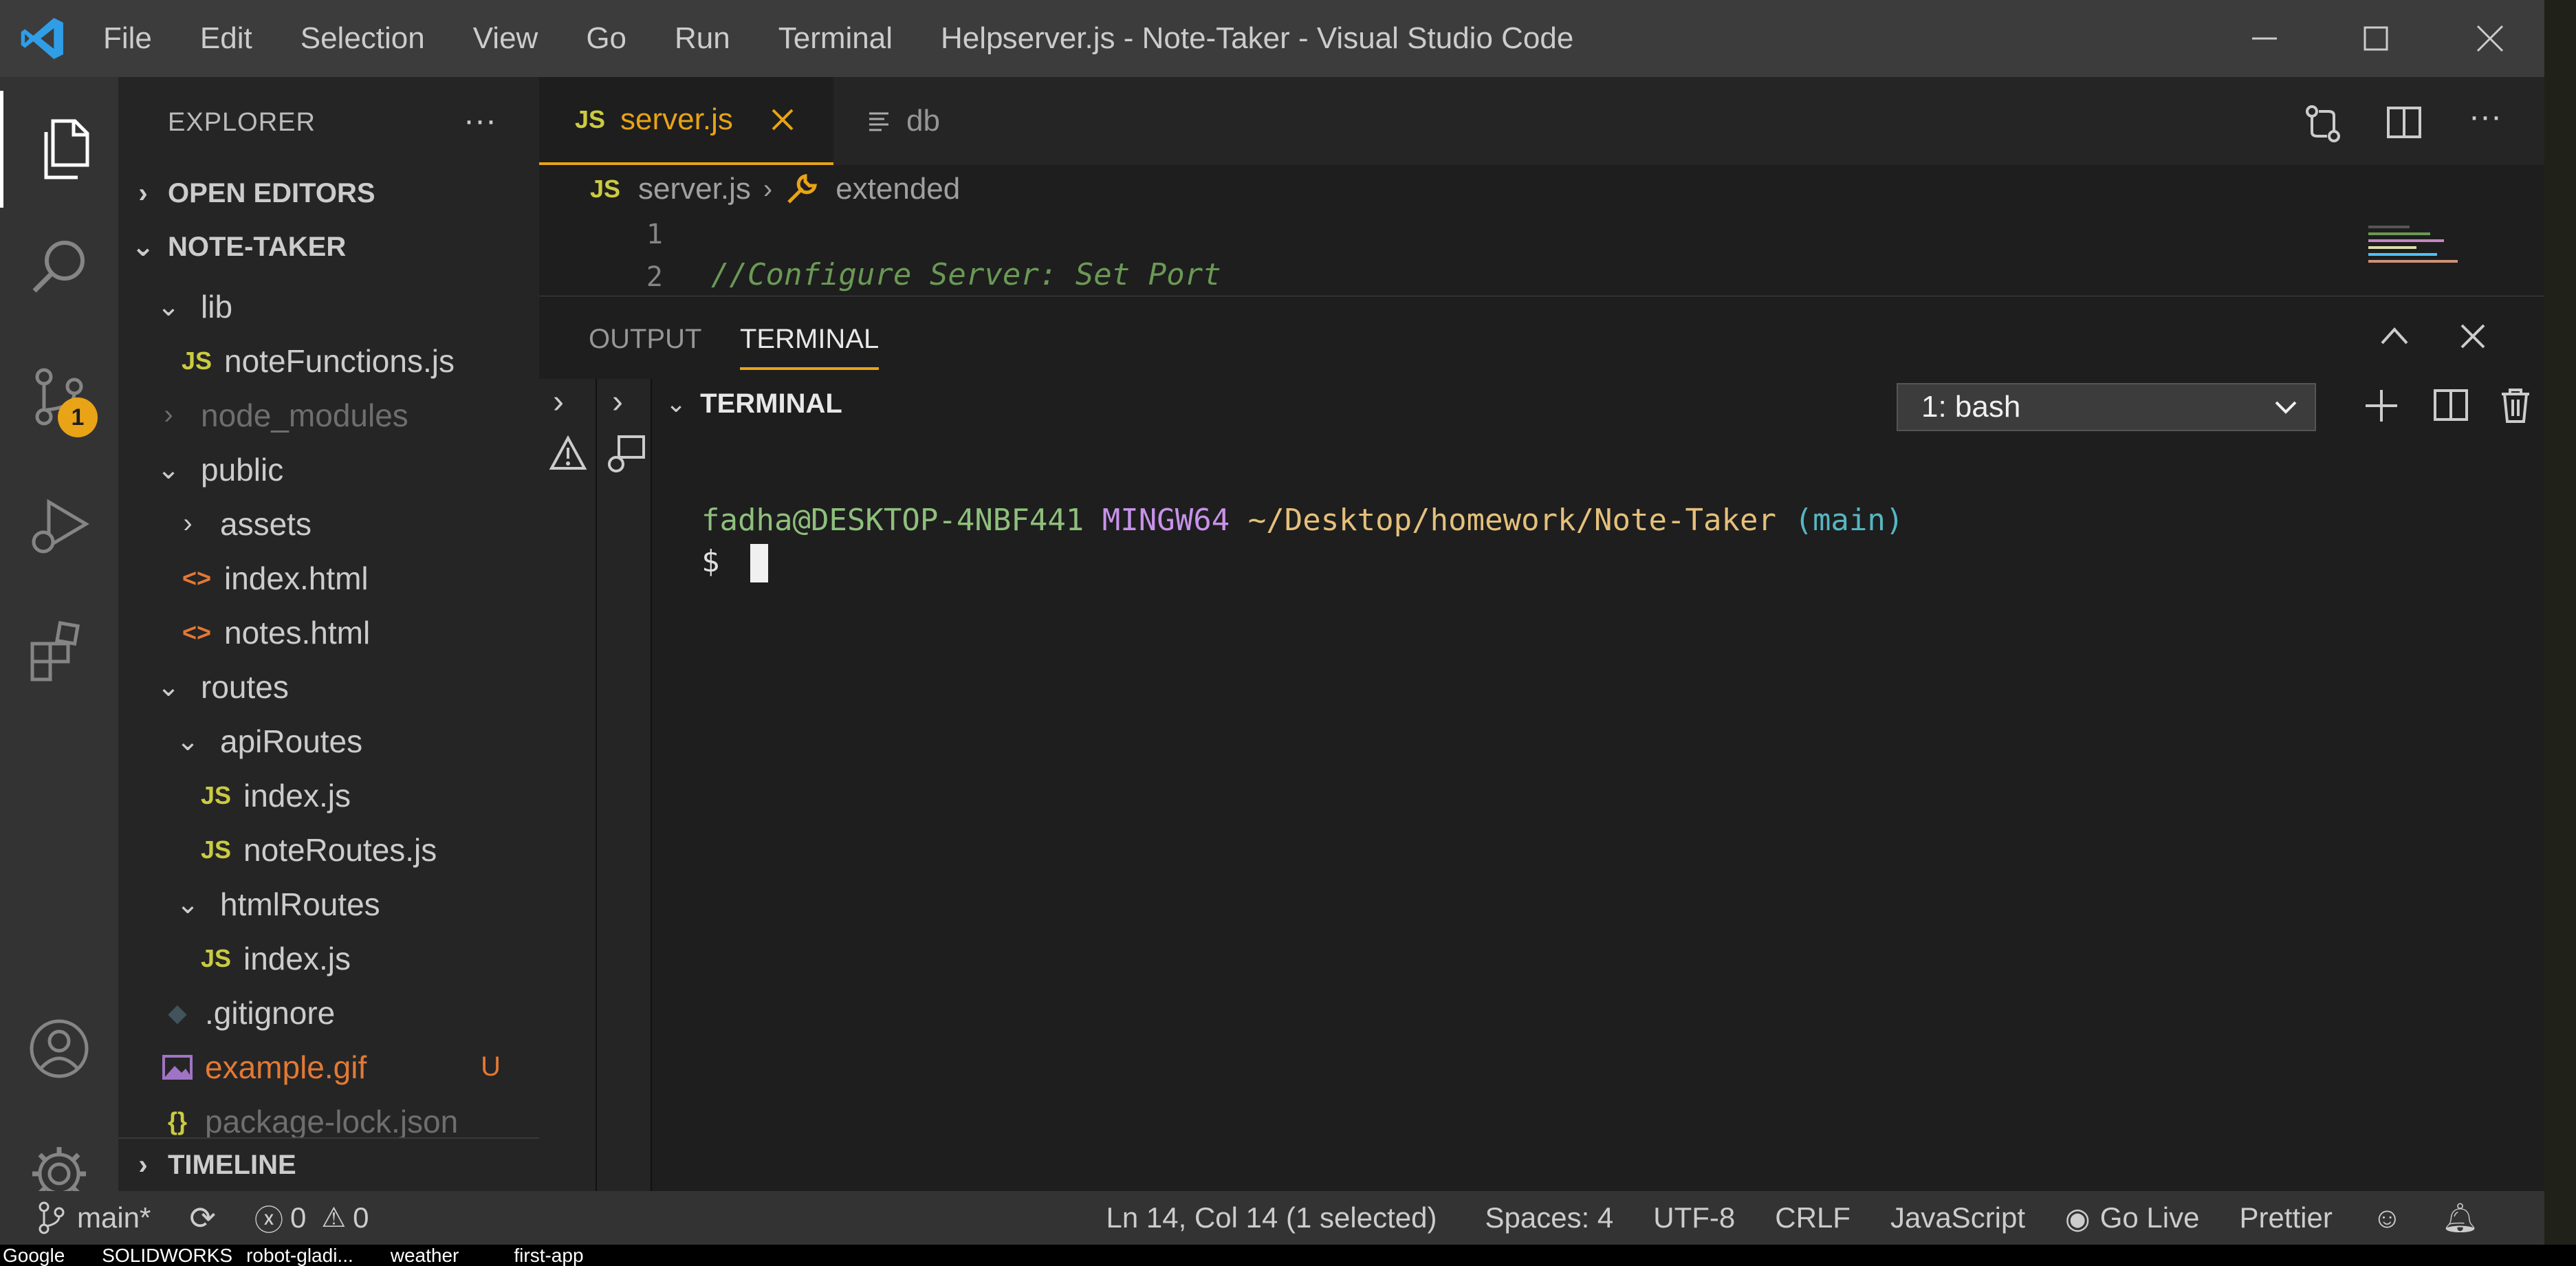 Image resolution: width=2576 pixels, height=1266 pixels. I want to click on end-of-line: CRLF, so click(1813, 1217).